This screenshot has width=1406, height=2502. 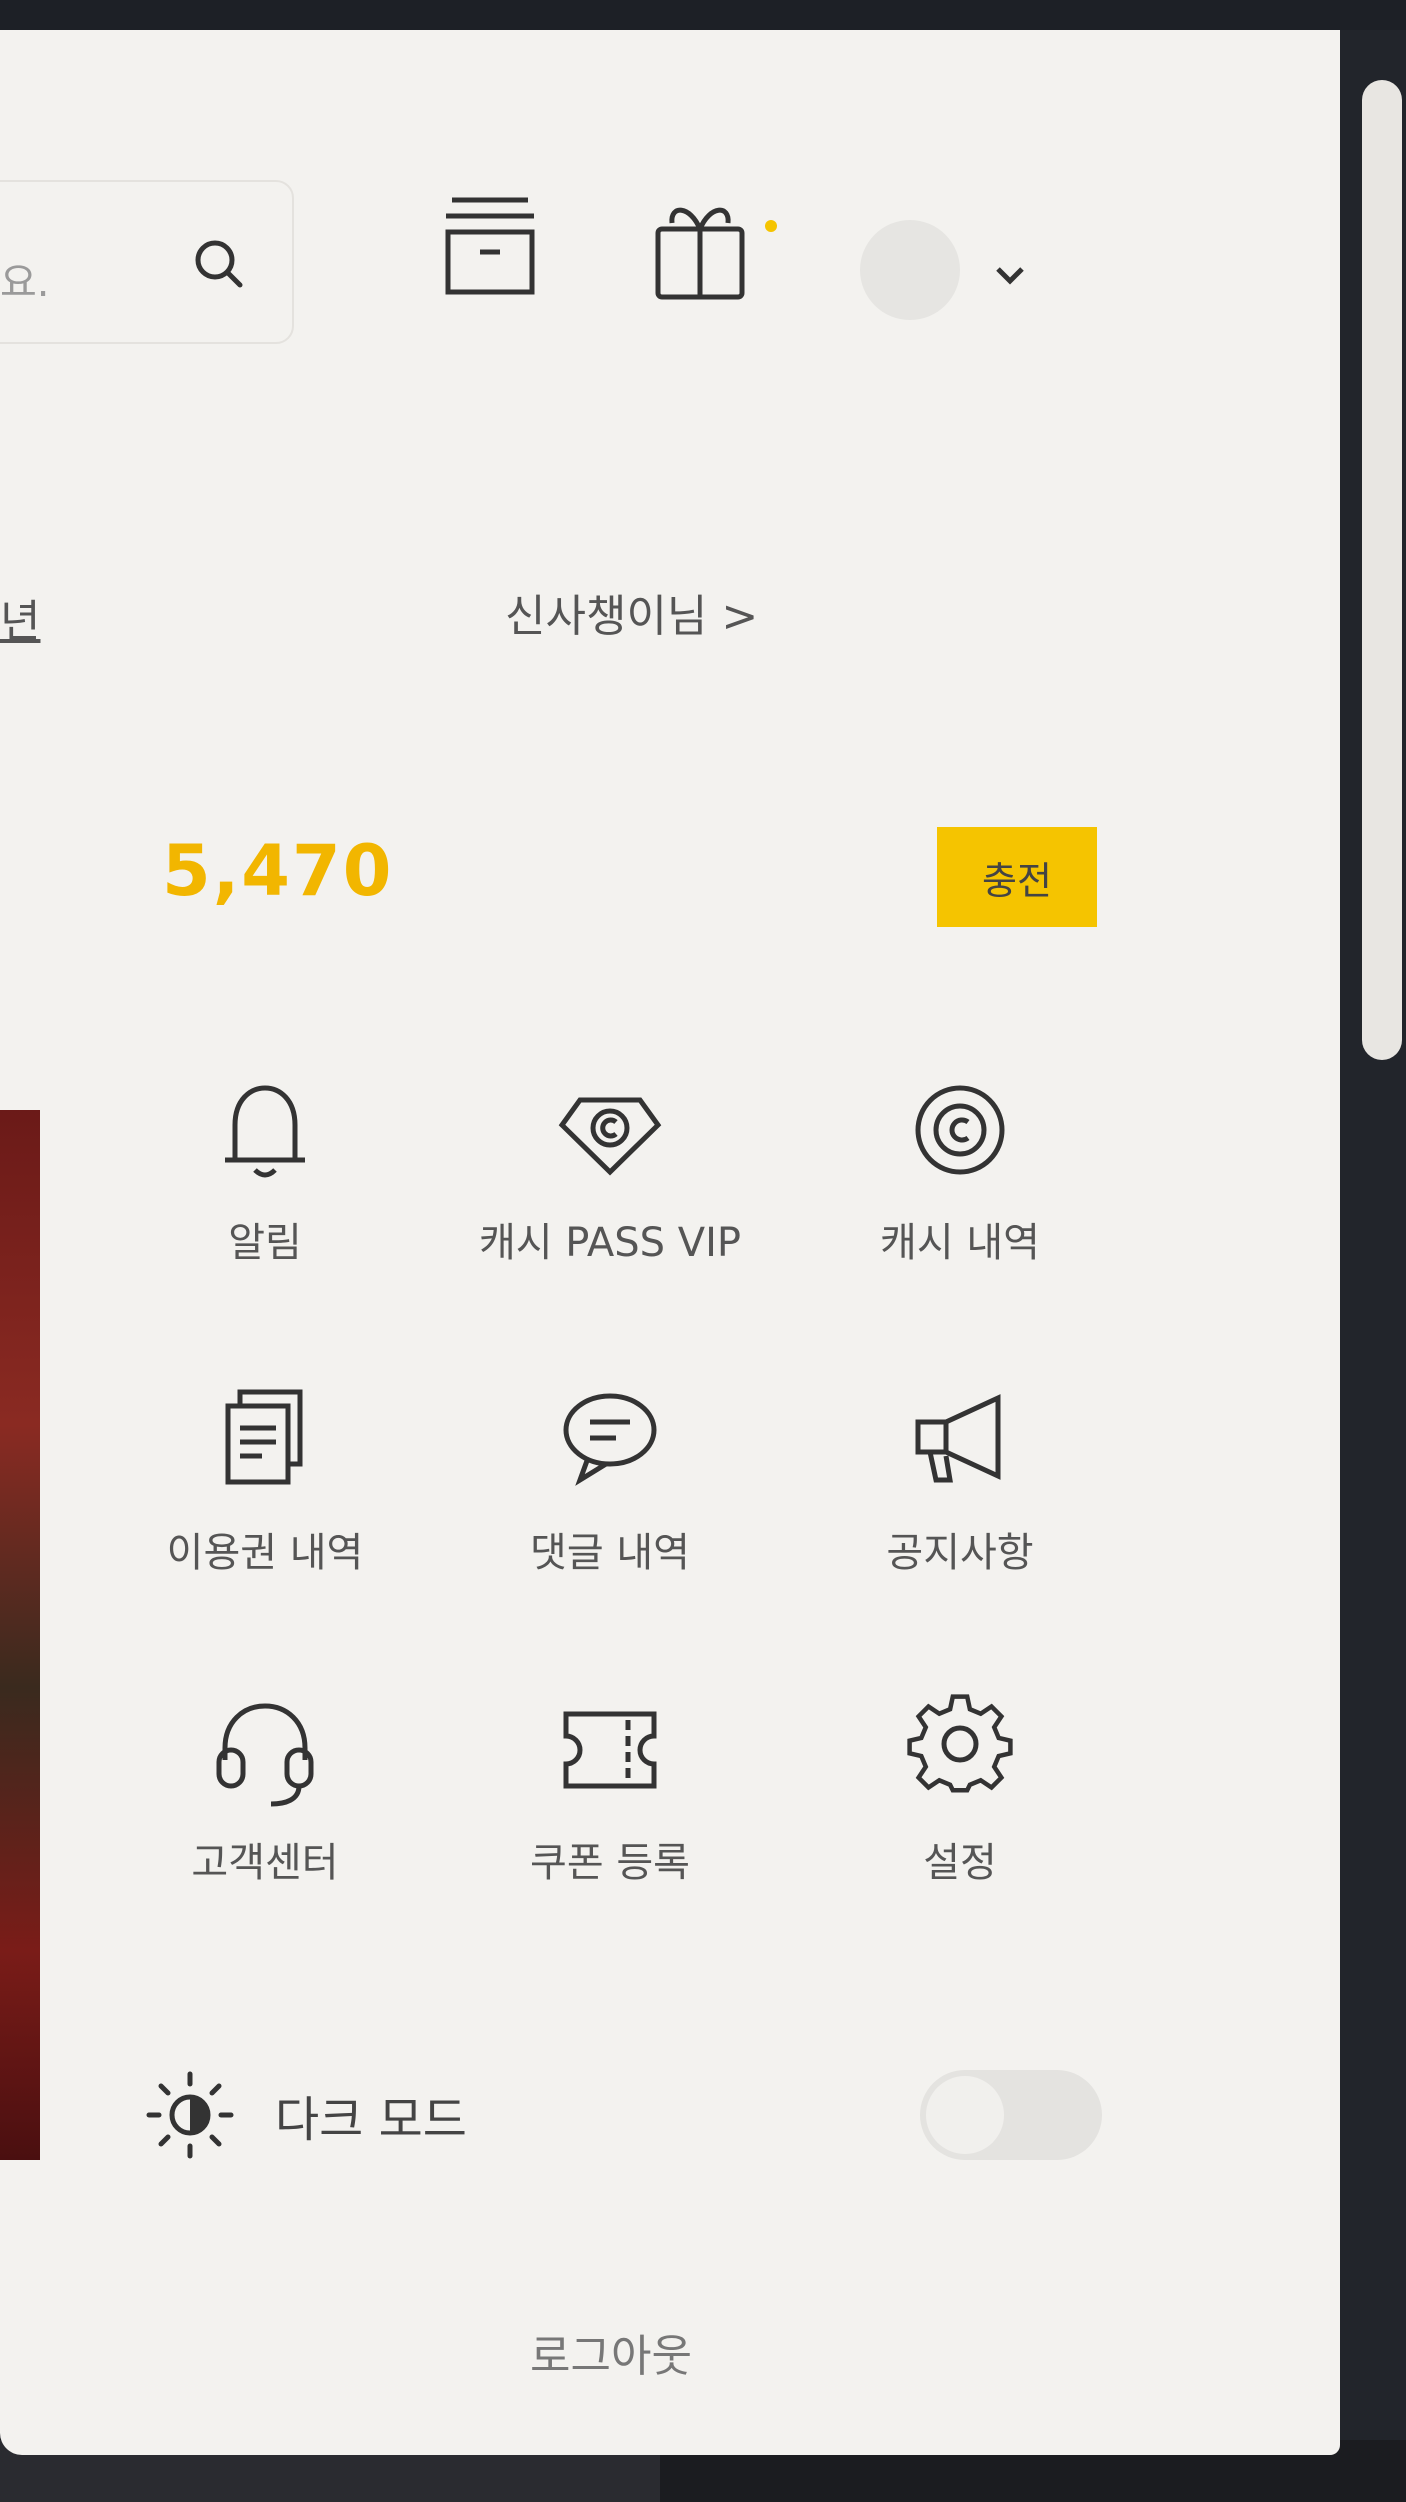 What do you see at coordinates (610, 1800) in the screenshot?
I see `menu-item-coupon-register: 쿠폰 등록` at bounding box center [610, 1800].